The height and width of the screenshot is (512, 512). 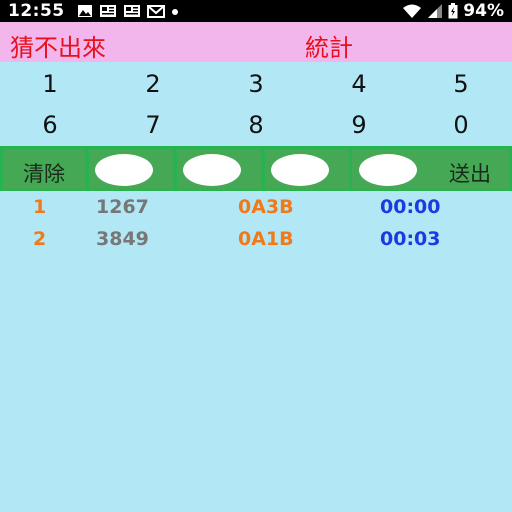 I want to click on row-guess: 3849, so click(x=122, y=239).